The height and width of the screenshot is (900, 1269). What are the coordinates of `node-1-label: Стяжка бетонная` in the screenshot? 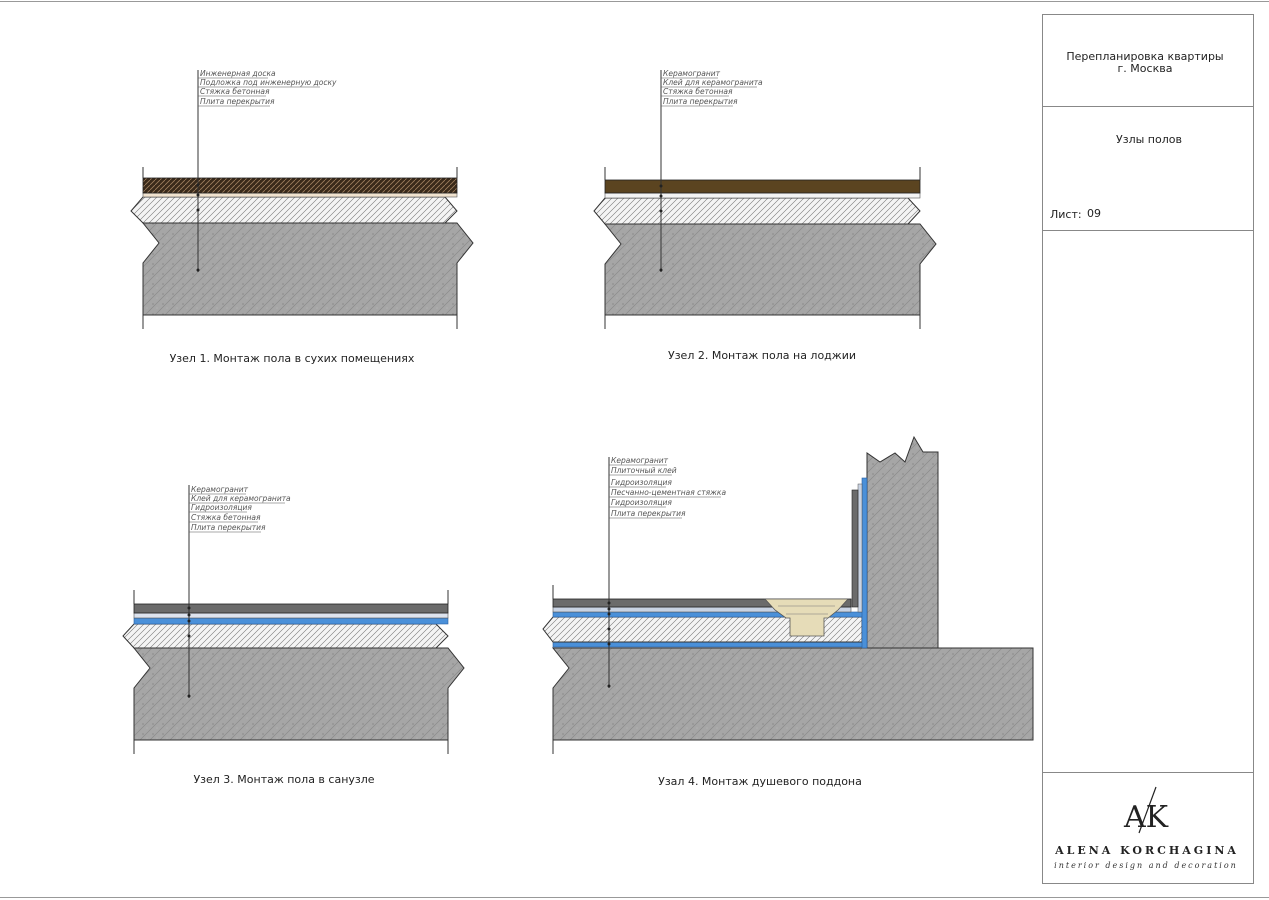 It's located at (235, 91).